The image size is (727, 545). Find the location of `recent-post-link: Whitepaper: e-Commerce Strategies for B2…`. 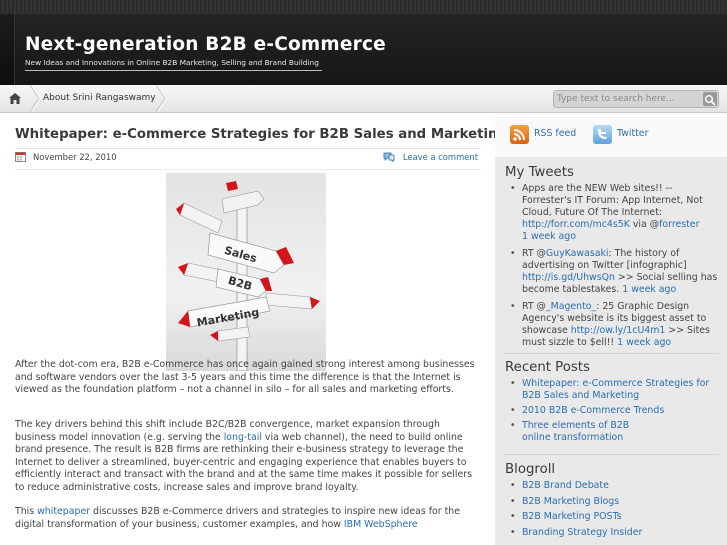

recent-post-link: Whitepaper: e-Commerce Strategies for B2… is located at coordinates (615, 389).